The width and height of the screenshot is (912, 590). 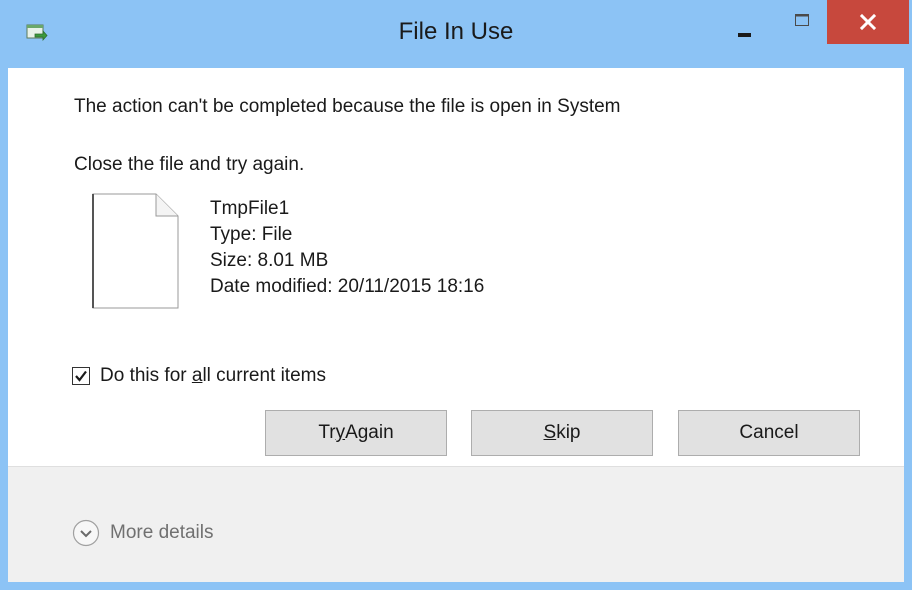 I want to click on label-accelerator: a, so click(x=197, y=375).